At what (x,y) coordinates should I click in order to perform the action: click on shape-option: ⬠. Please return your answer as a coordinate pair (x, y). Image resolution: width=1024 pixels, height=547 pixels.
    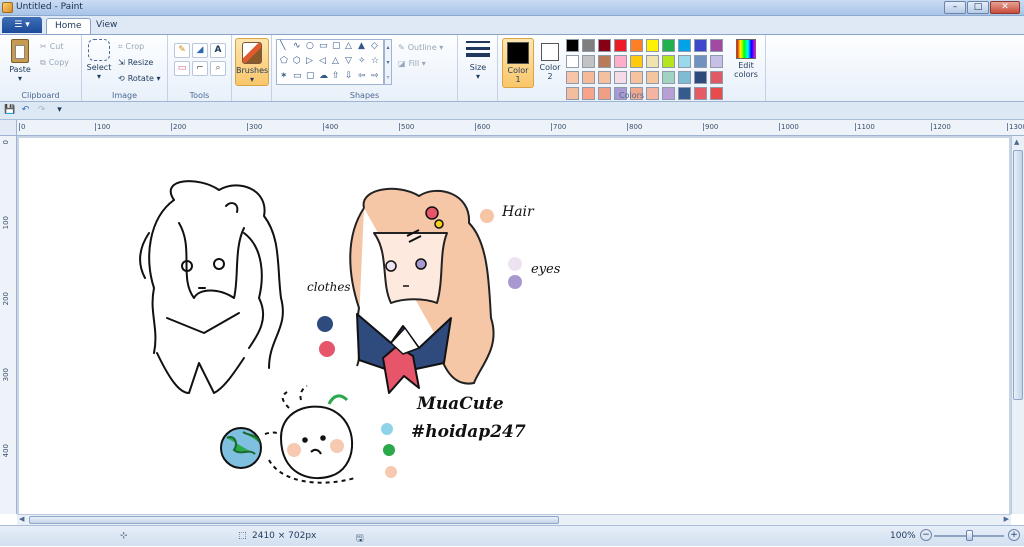
    Looking at the image, I should click on (284, 61).